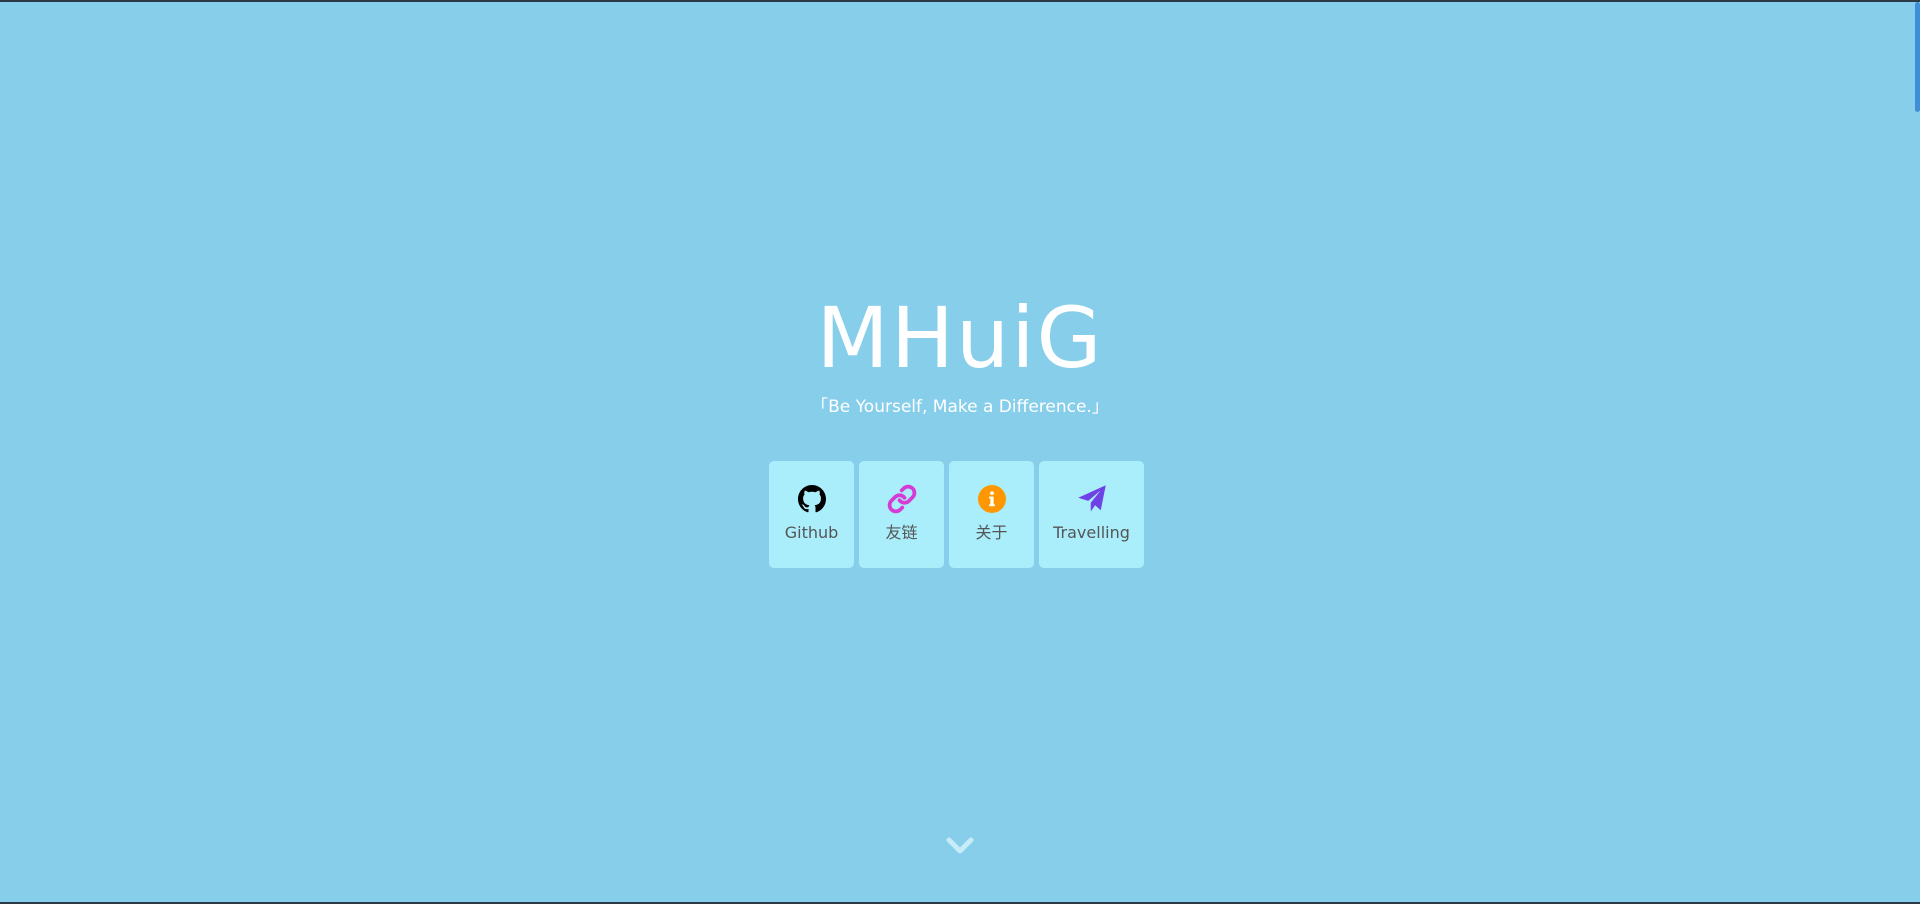  What do you see at coordinates (1917, 57) in the screenshot?
I see `scrollbar-thumb` at bounding box center [1917, 57].